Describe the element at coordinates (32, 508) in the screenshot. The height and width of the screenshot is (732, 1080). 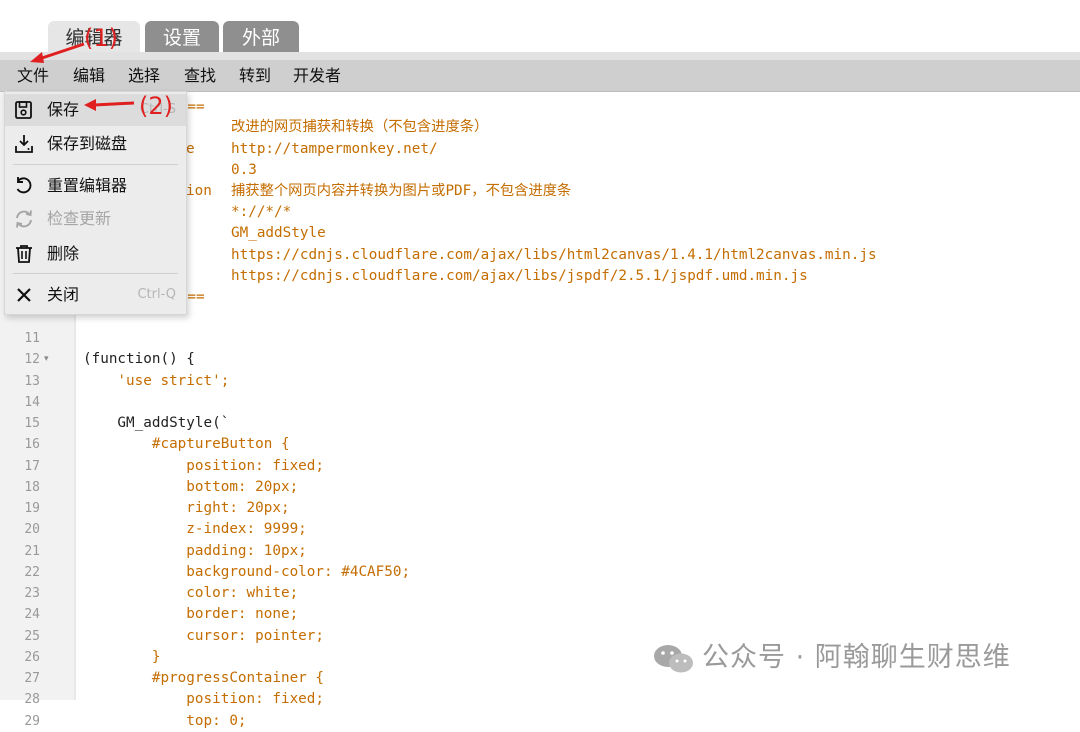
I see `line-number: 19` at that location.